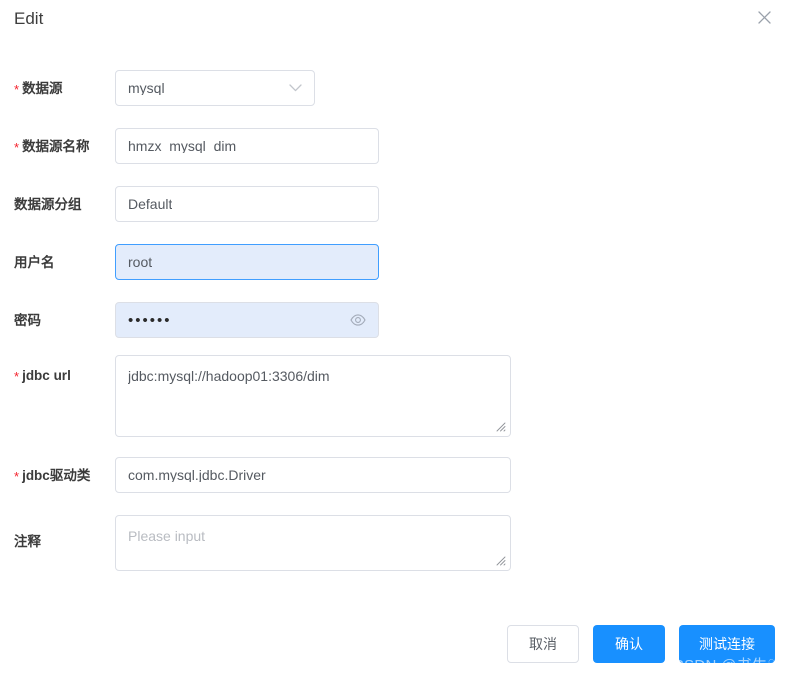 This screenshot has width=789, height=677. I want to click on form-row-datasource-group: 数据源分组 Default, so click(394, 204).